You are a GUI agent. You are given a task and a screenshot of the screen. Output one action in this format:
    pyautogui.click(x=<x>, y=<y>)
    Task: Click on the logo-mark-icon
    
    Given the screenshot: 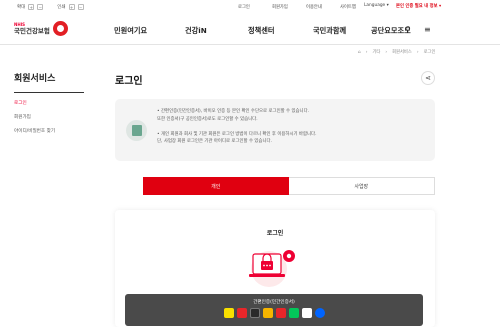 What is the action you would take?
    pyautogui.click(x=60, y=28)
    